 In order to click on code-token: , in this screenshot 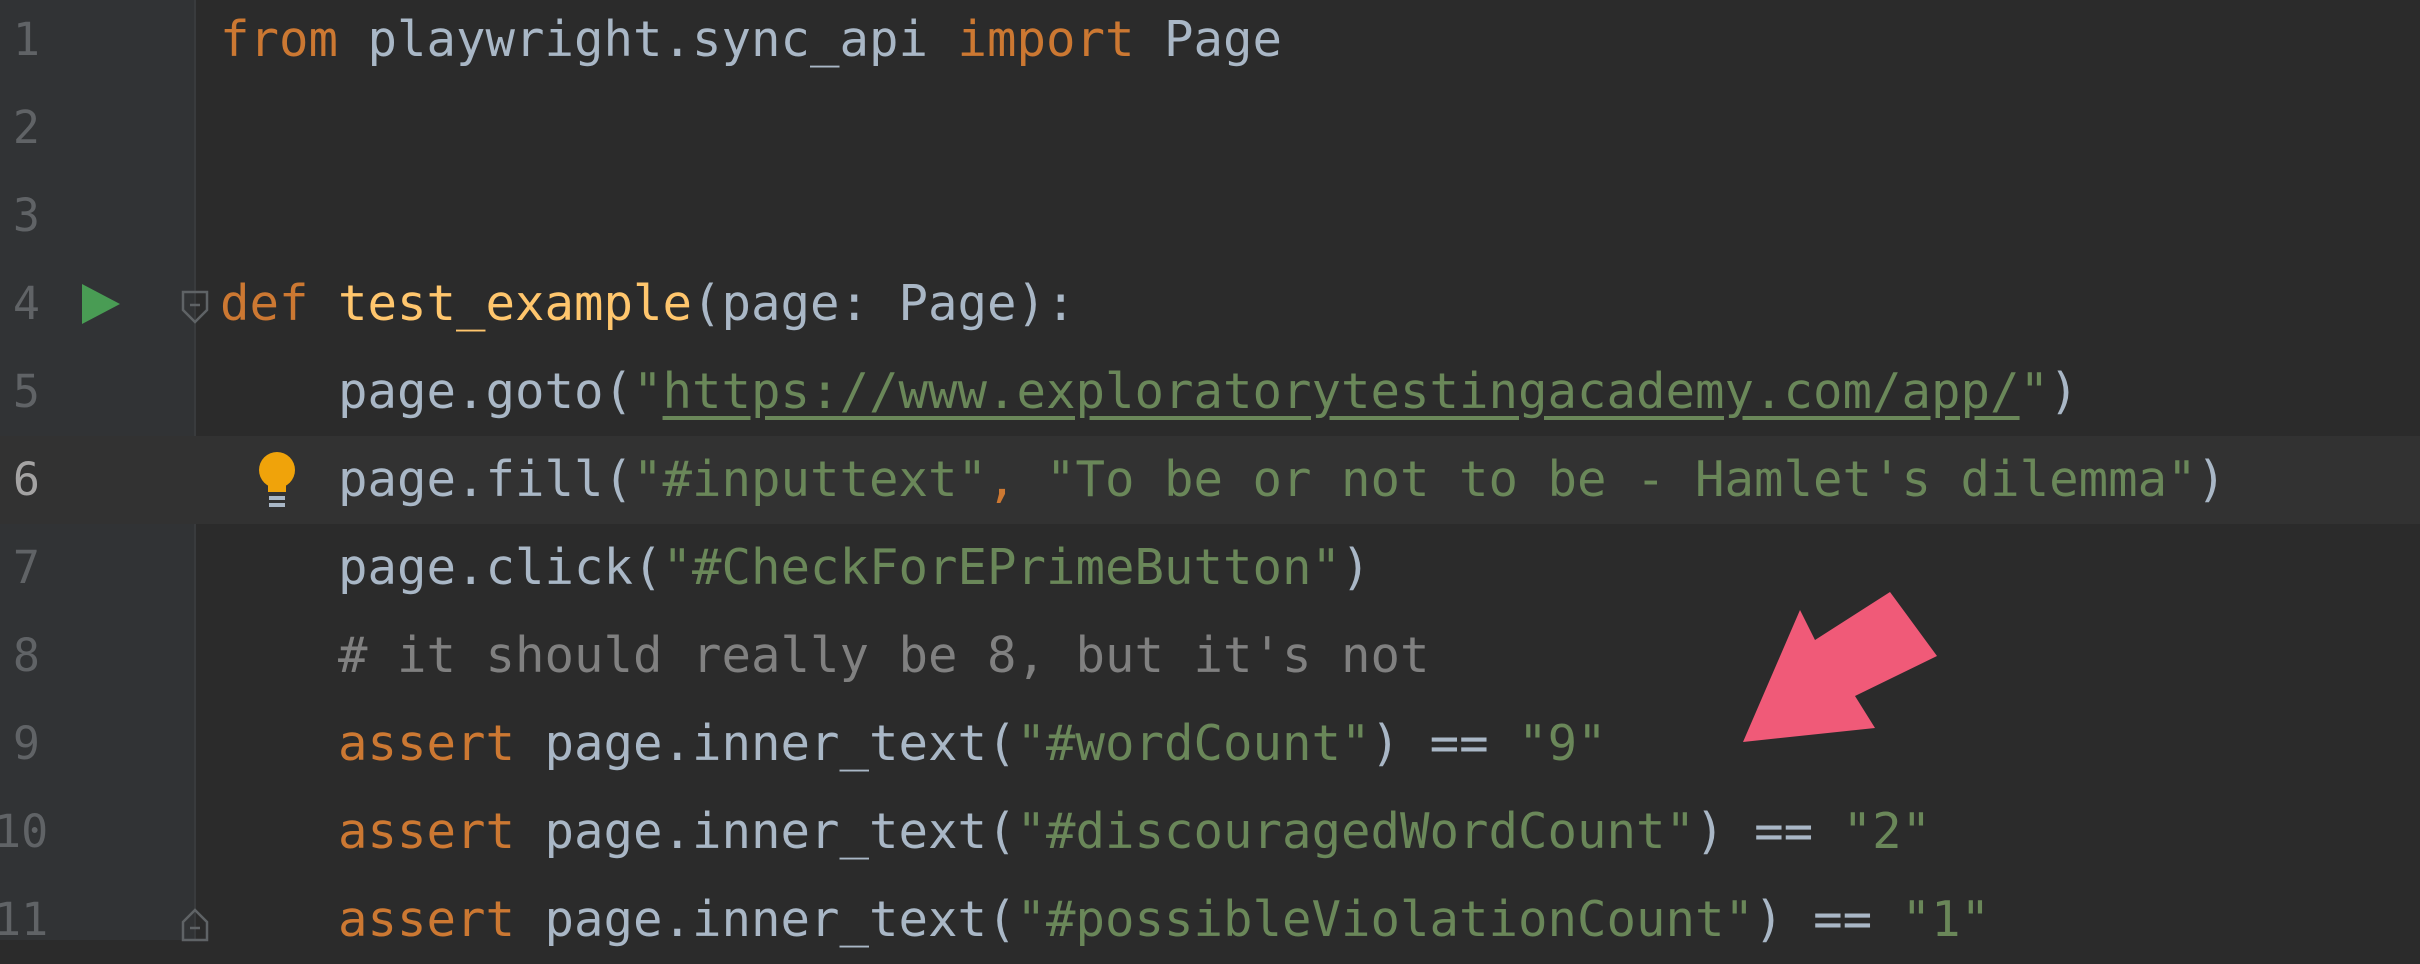, I will do `click(1017, 479)`.